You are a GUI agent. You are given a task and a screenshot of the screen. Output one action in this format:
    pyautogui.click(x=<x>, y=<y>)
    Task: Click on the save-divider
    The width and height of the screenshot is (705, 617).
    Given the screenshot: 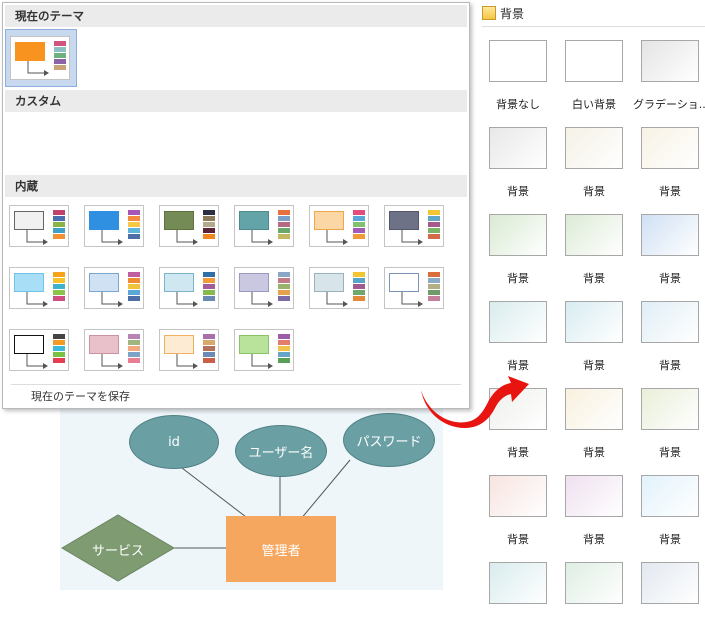 What is the action you would take?
    pyautogui.click(x=236, y=384)
    